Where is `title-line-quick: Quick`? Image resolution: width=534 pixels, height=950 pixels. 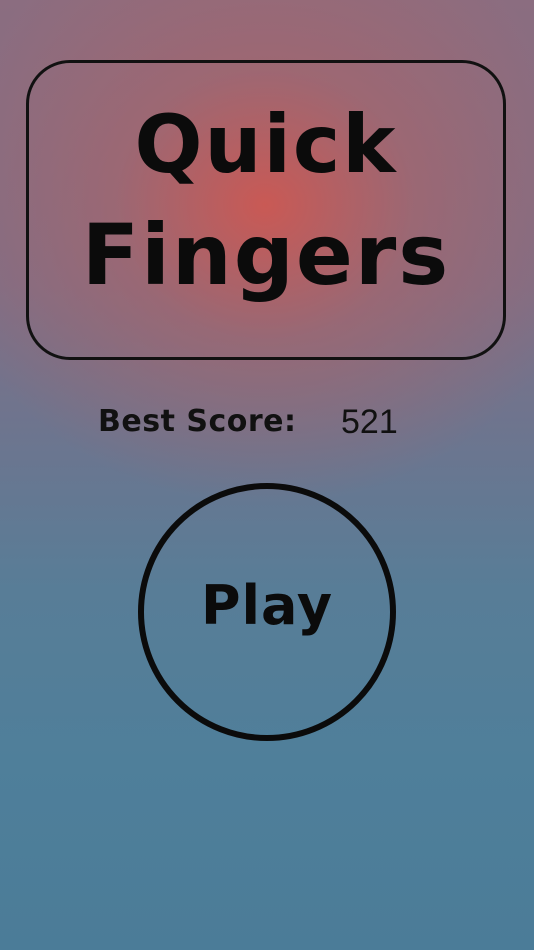 title-line-quick: Quick is located at coordinates (266, 144).